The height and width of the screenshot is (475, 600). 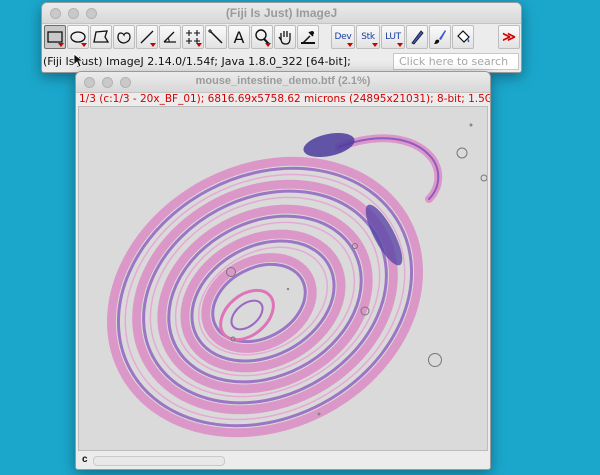 I want to click on polygon-selection-icon, so click(x=101, y=36).